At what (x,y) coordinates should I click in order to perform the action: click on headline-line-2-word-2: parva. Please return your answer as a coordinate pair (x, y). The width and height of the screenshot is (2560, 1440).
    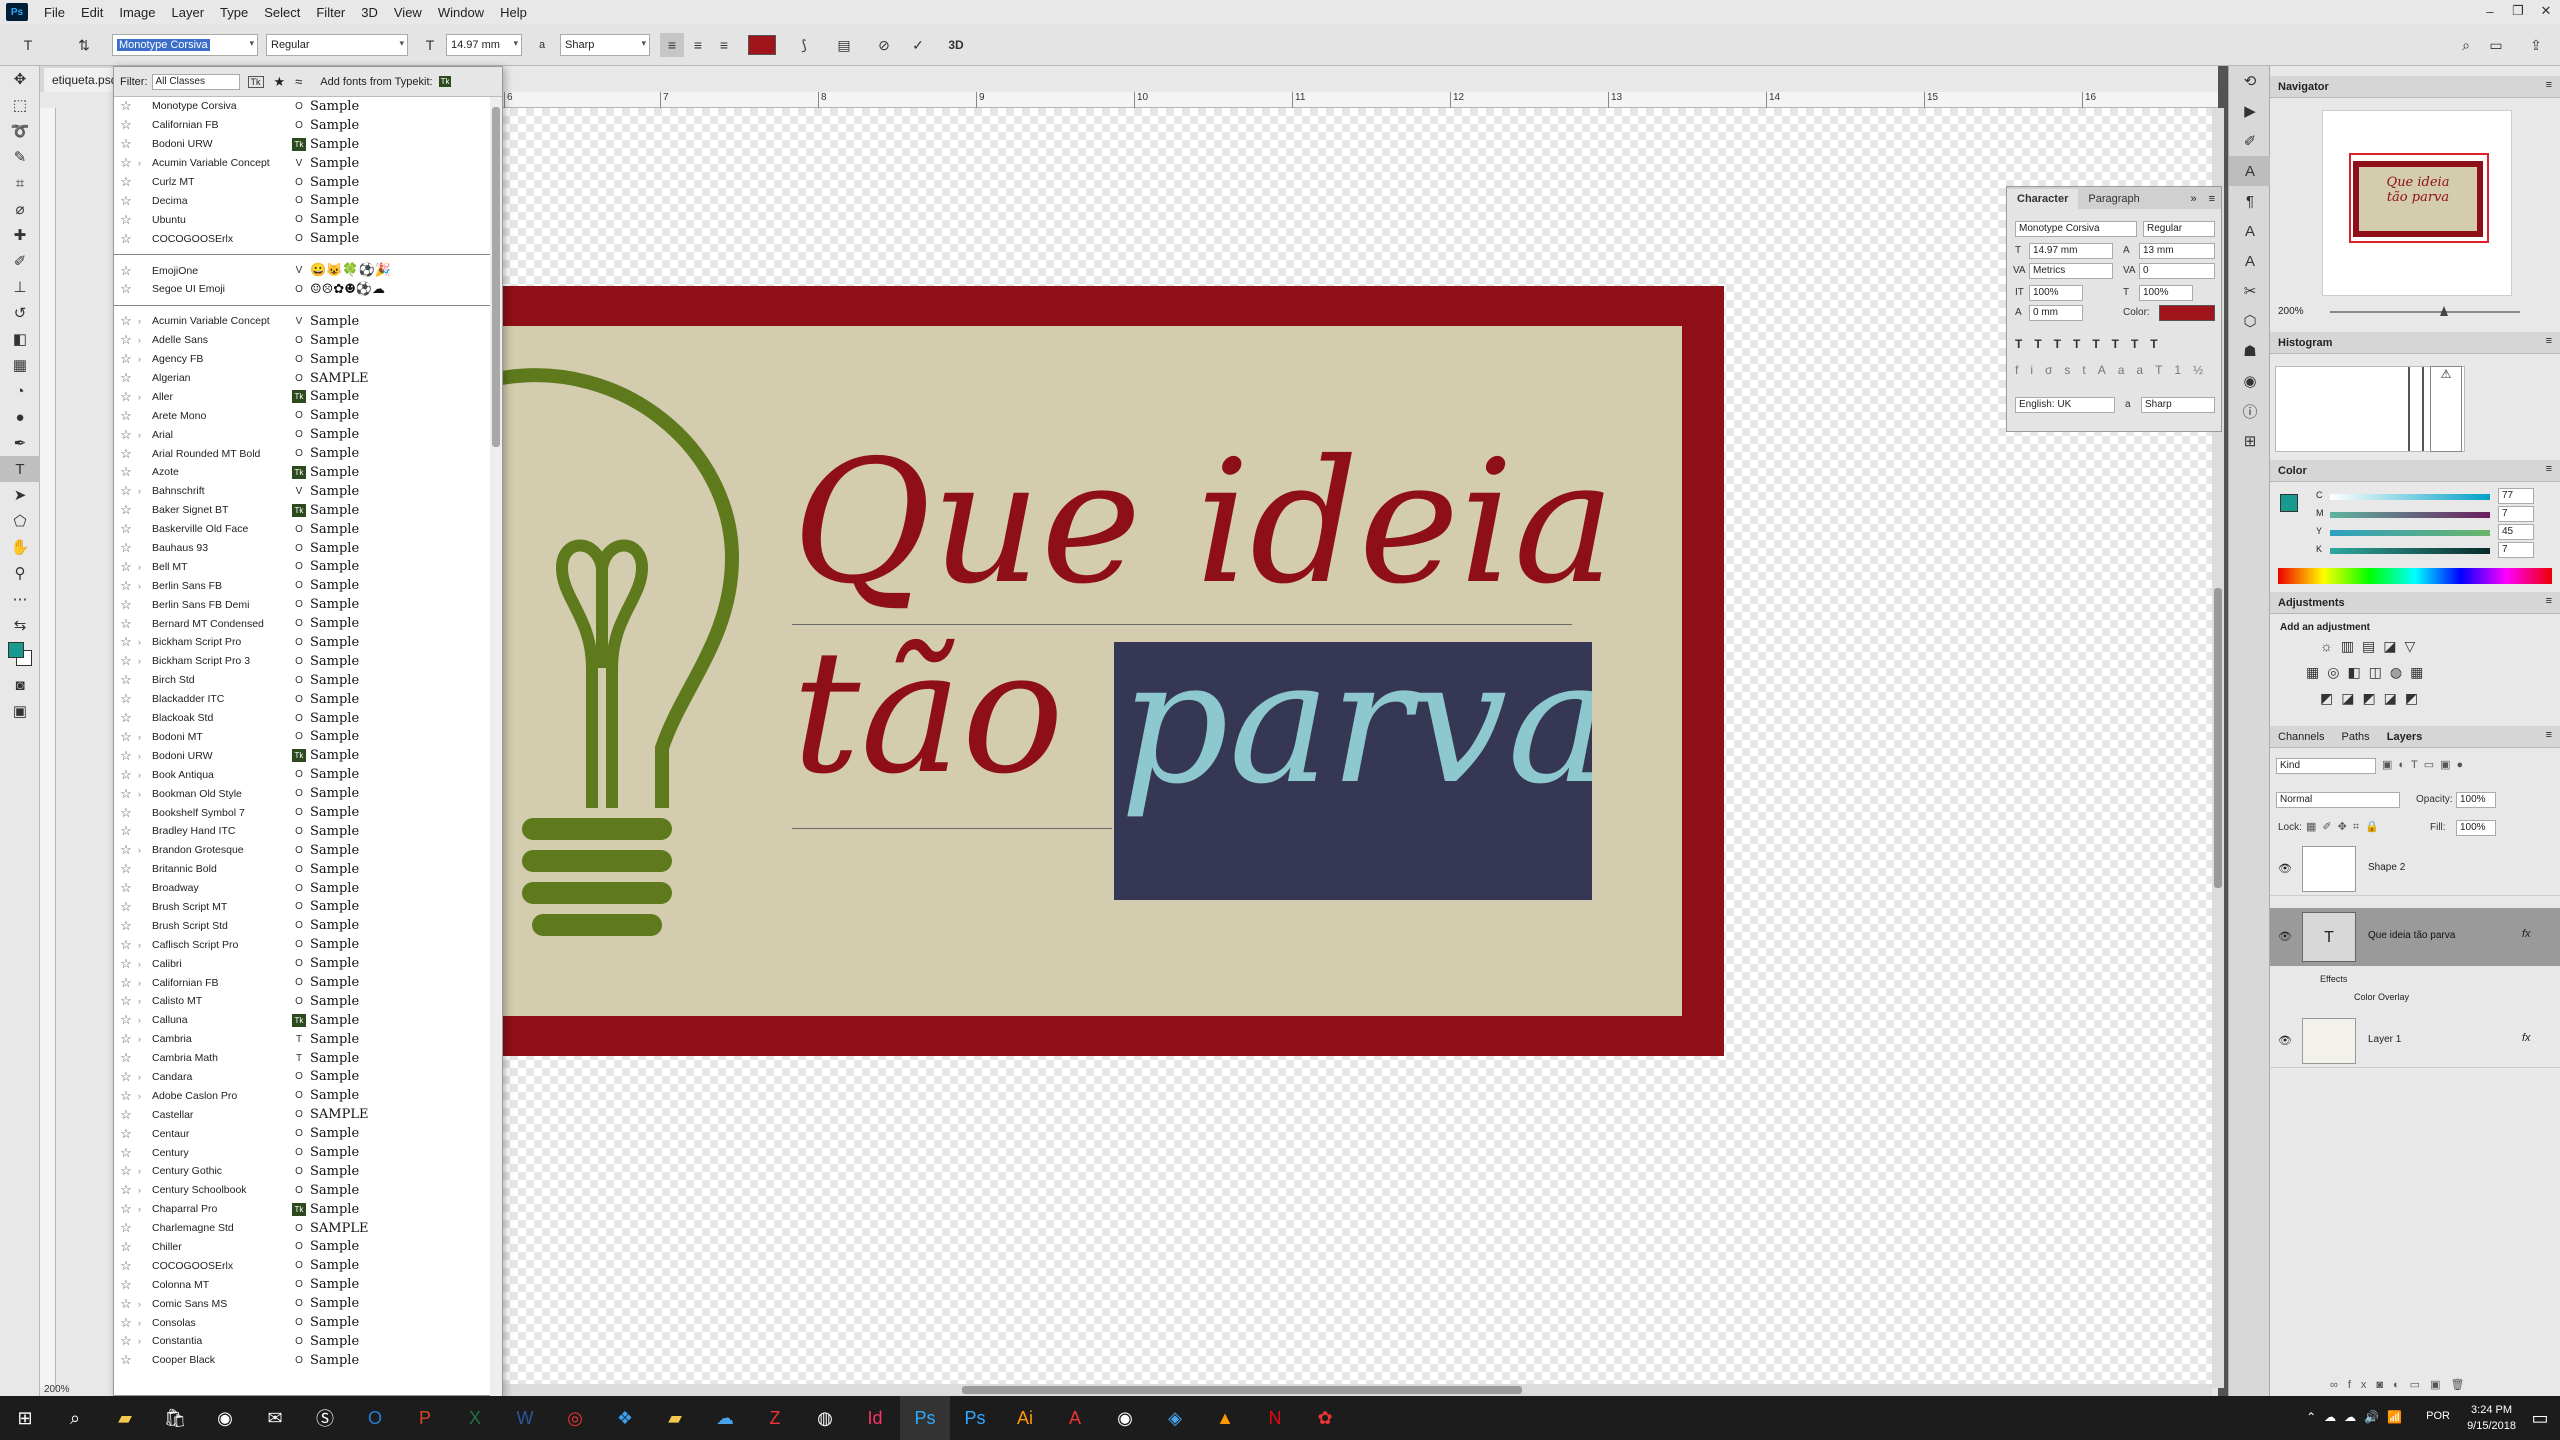
    Looking at the image, I should click on (1356, 725).